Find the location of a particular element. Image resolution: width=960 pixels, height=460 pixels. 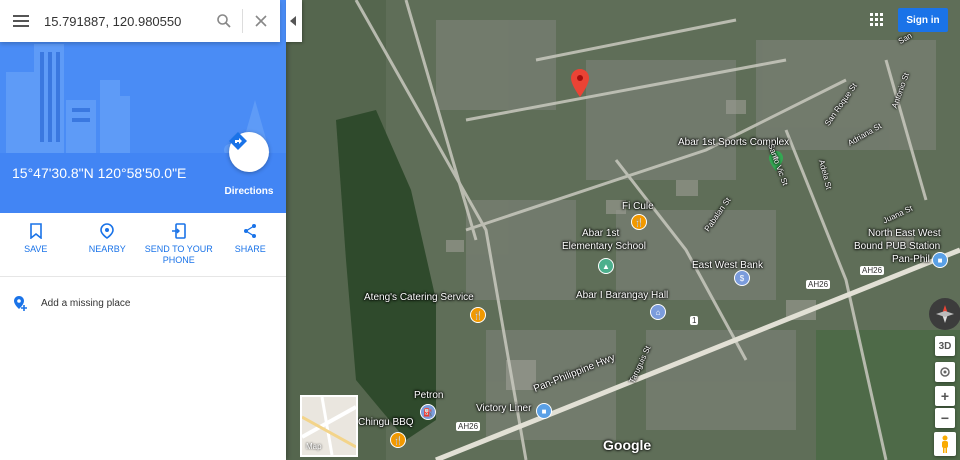

school-icon: ▲ is located at coordinates (606, 266).